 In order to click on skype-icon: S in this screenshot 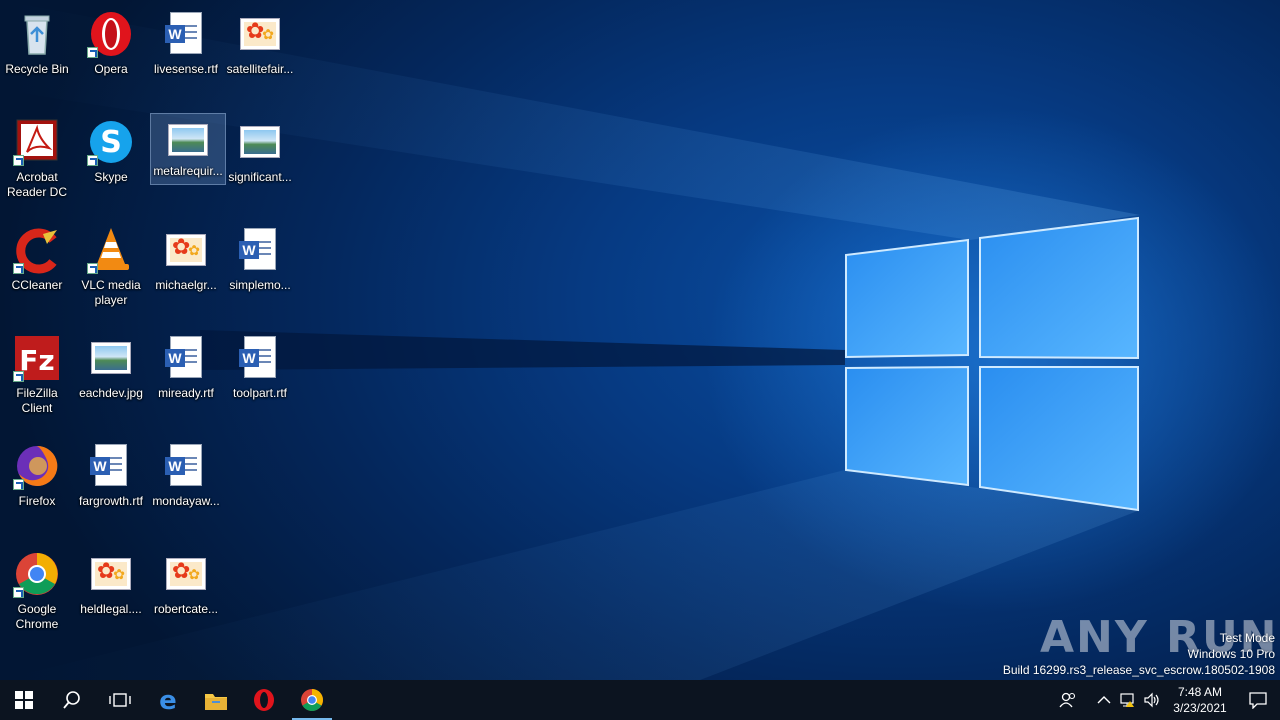, I will do `click(111, 142)`.